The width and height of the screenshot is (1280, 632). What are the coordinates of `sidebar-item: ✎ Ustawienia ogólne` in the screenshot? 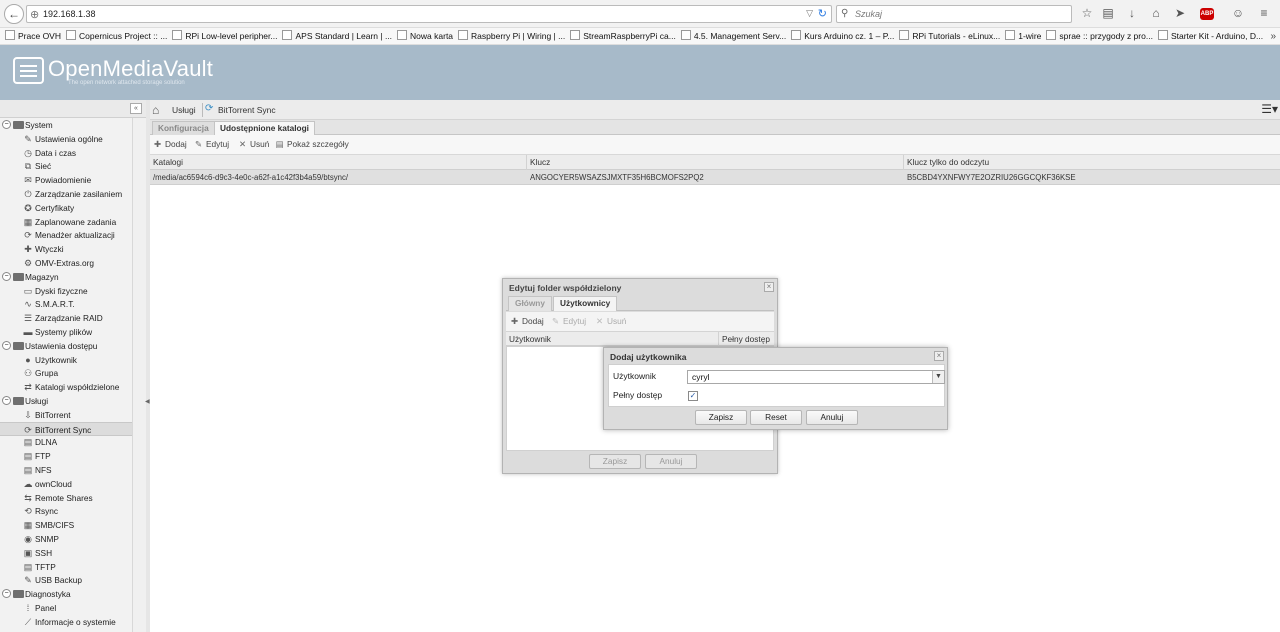 It's located at (66, 139).